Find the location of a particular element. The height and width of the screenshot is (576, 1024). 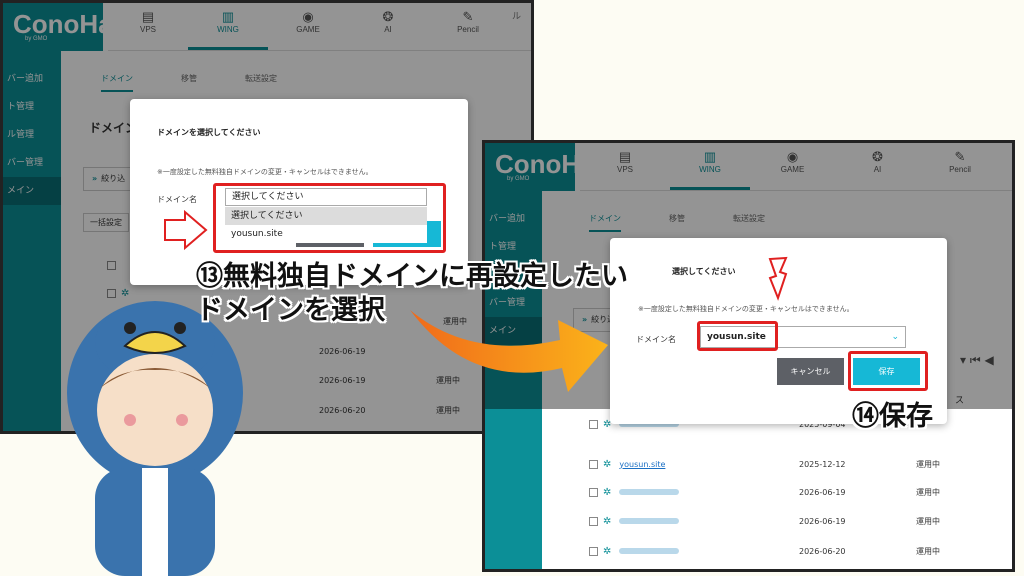

help-fragment: ル is located at coordinates (517, 17).